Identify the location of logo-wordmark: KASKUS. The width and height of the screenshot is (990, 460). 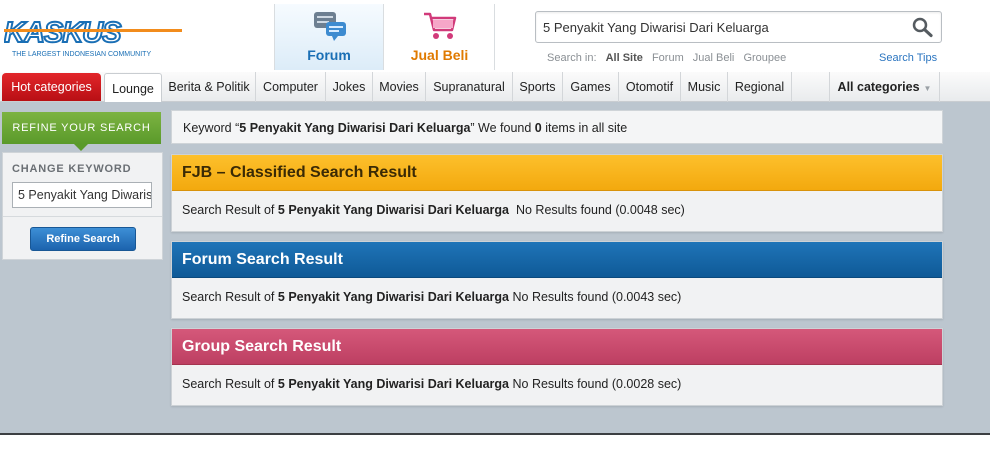
(63, 33).